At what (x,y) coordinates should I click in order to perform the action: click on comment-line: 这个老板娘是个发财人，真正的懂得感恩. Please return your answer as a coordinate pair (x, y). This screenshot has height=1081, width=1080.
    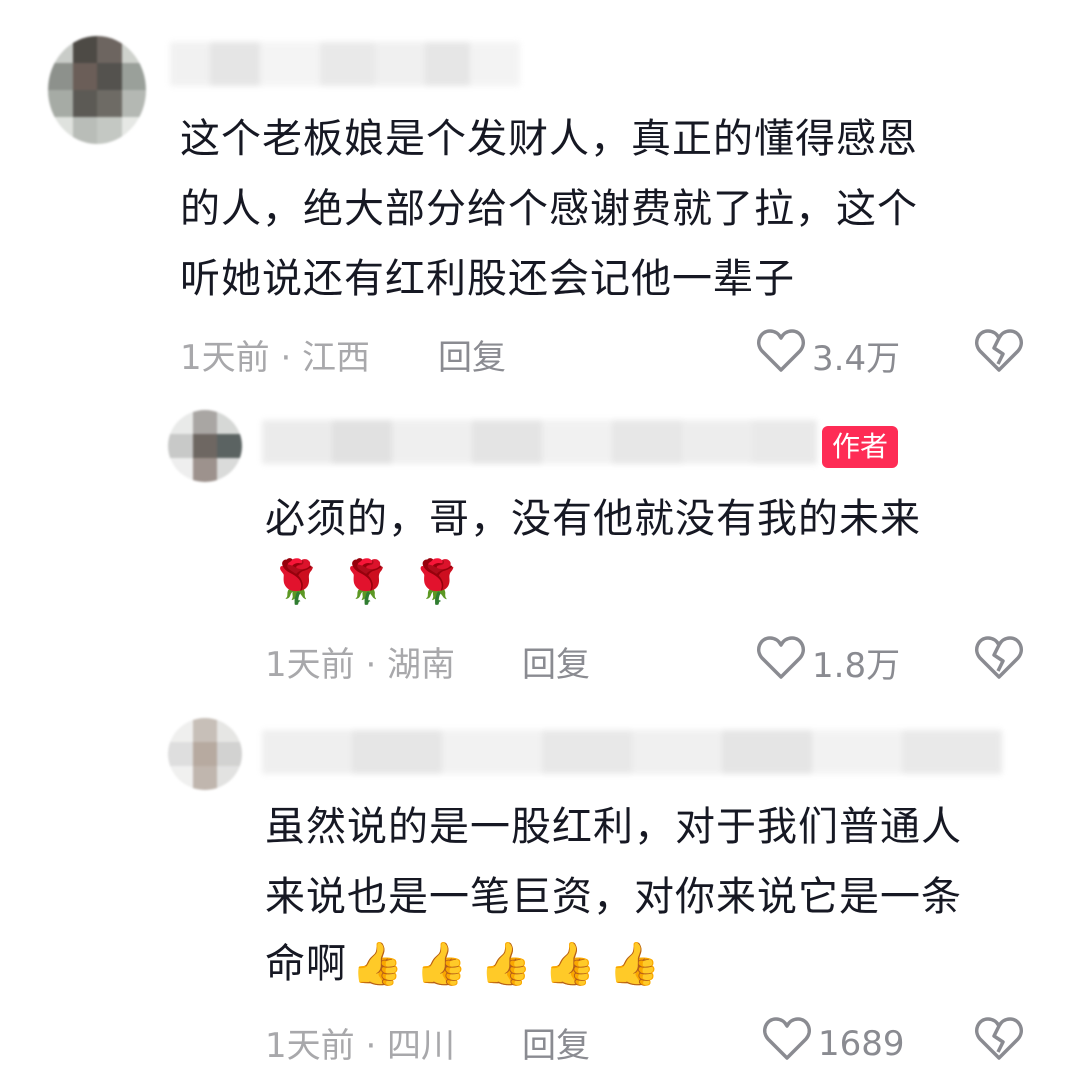
    Looking at the image, I should click on (549, 139).